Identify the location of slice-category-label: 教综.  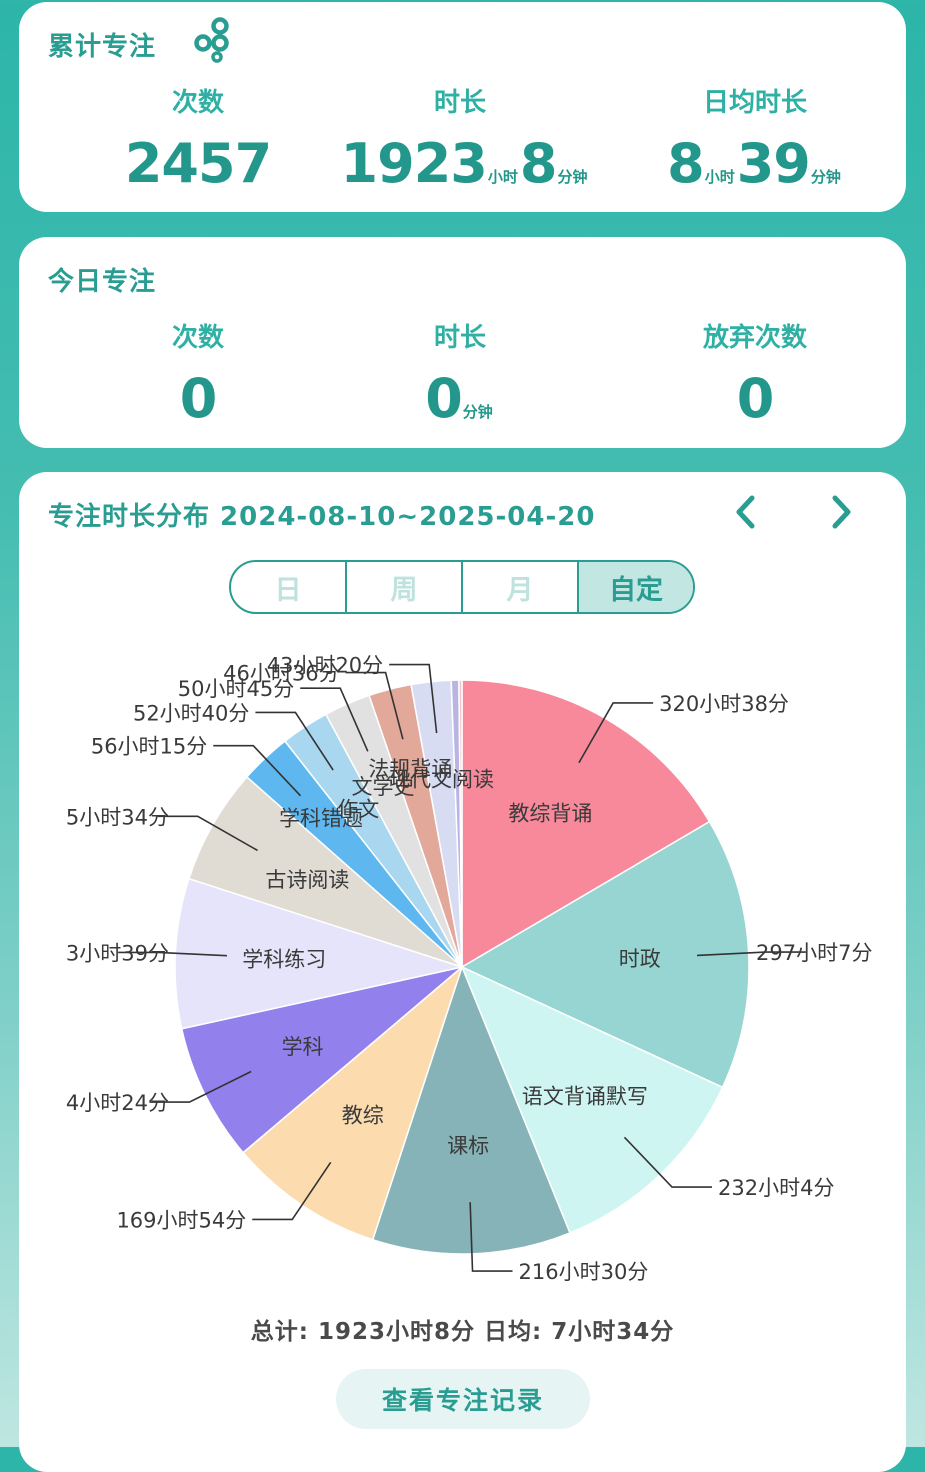
(363, 1116).